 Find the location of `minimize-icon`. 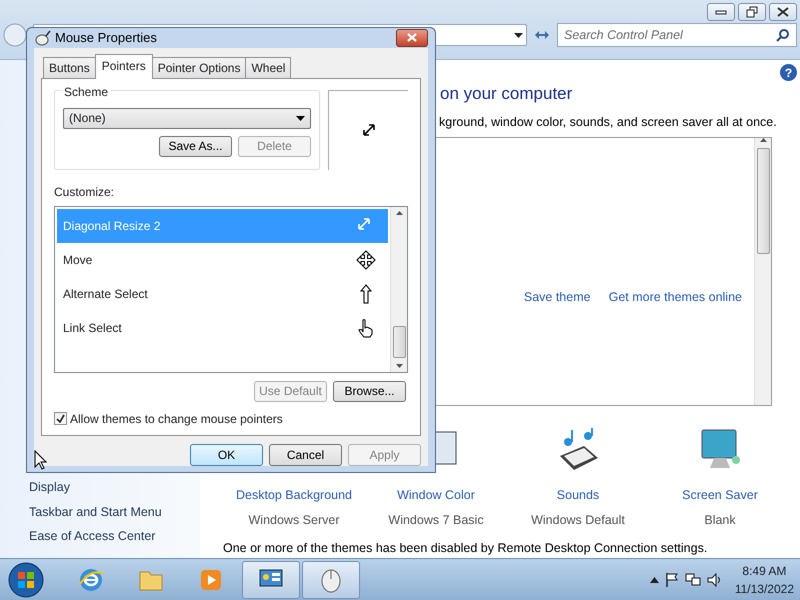

minimize-icon is located at coordinates (721, 12).